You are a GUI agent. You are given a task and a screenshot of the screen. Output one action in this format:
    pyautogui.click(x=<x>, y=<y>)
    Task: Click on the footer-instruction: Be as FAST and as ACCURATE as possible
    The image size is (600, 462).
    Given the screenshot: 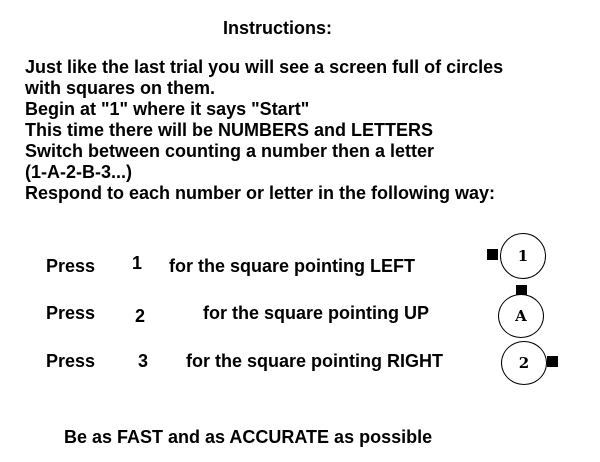 What is the action you would take?
    pyautogui.click(x=248, y=437)
    